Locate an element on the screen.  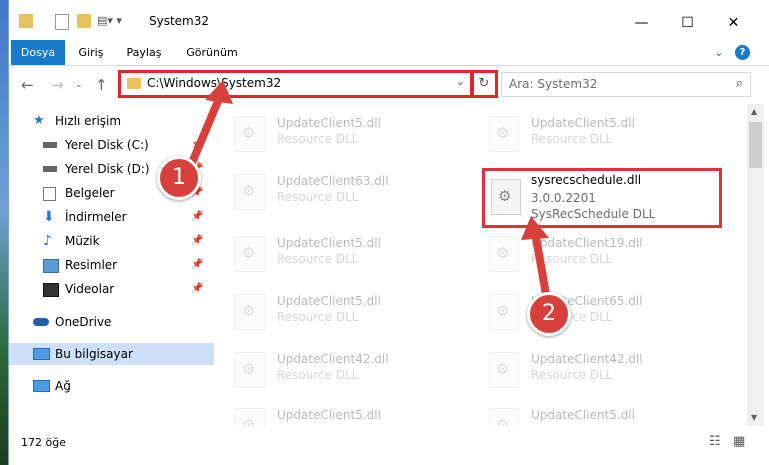
new-folder-icon is located at coordinates (84, 21).